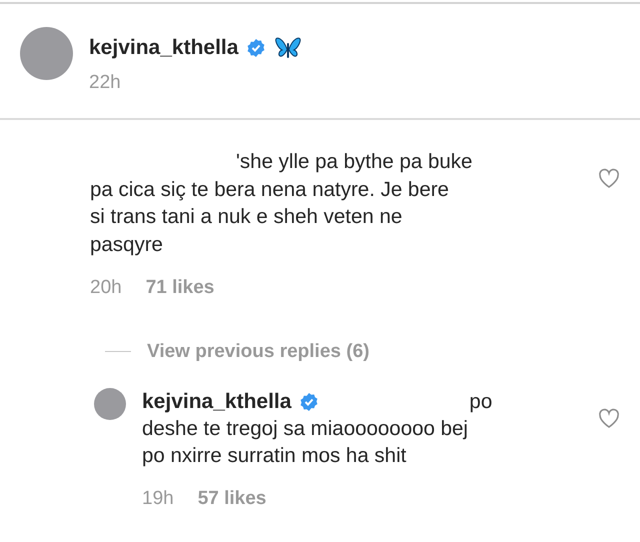 This screenshot has height=542, width=640. I want to click on reply-text: po, so click(480, 402).